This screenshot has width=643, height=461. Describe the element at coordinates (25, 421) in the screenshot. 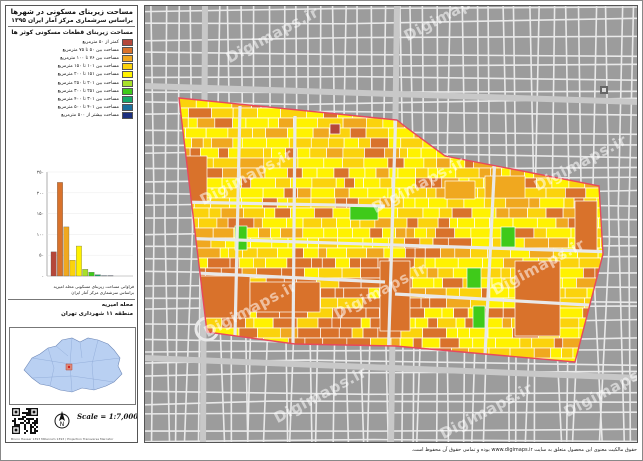

I see `qr-code-icon` at that location.